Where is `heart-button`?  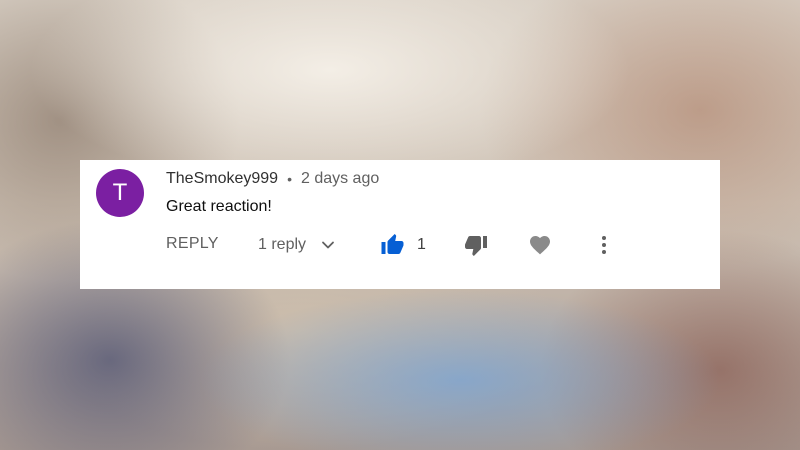 heart-button is located at coordinates (540, 245).